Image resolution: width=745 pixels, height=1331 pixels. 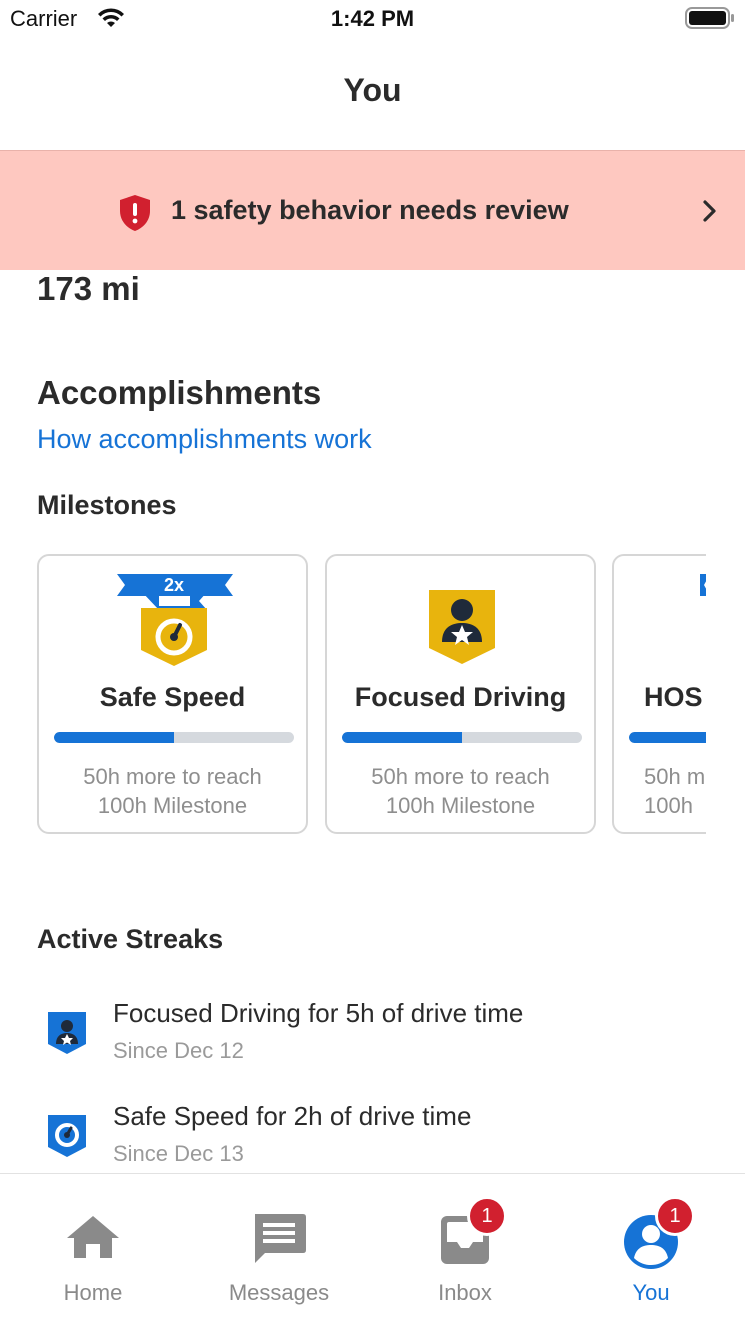 What do you see at coordinates (673, 697) in the screenshot?
I see `milestone-title: HOS` at bounding box center [673, 697].